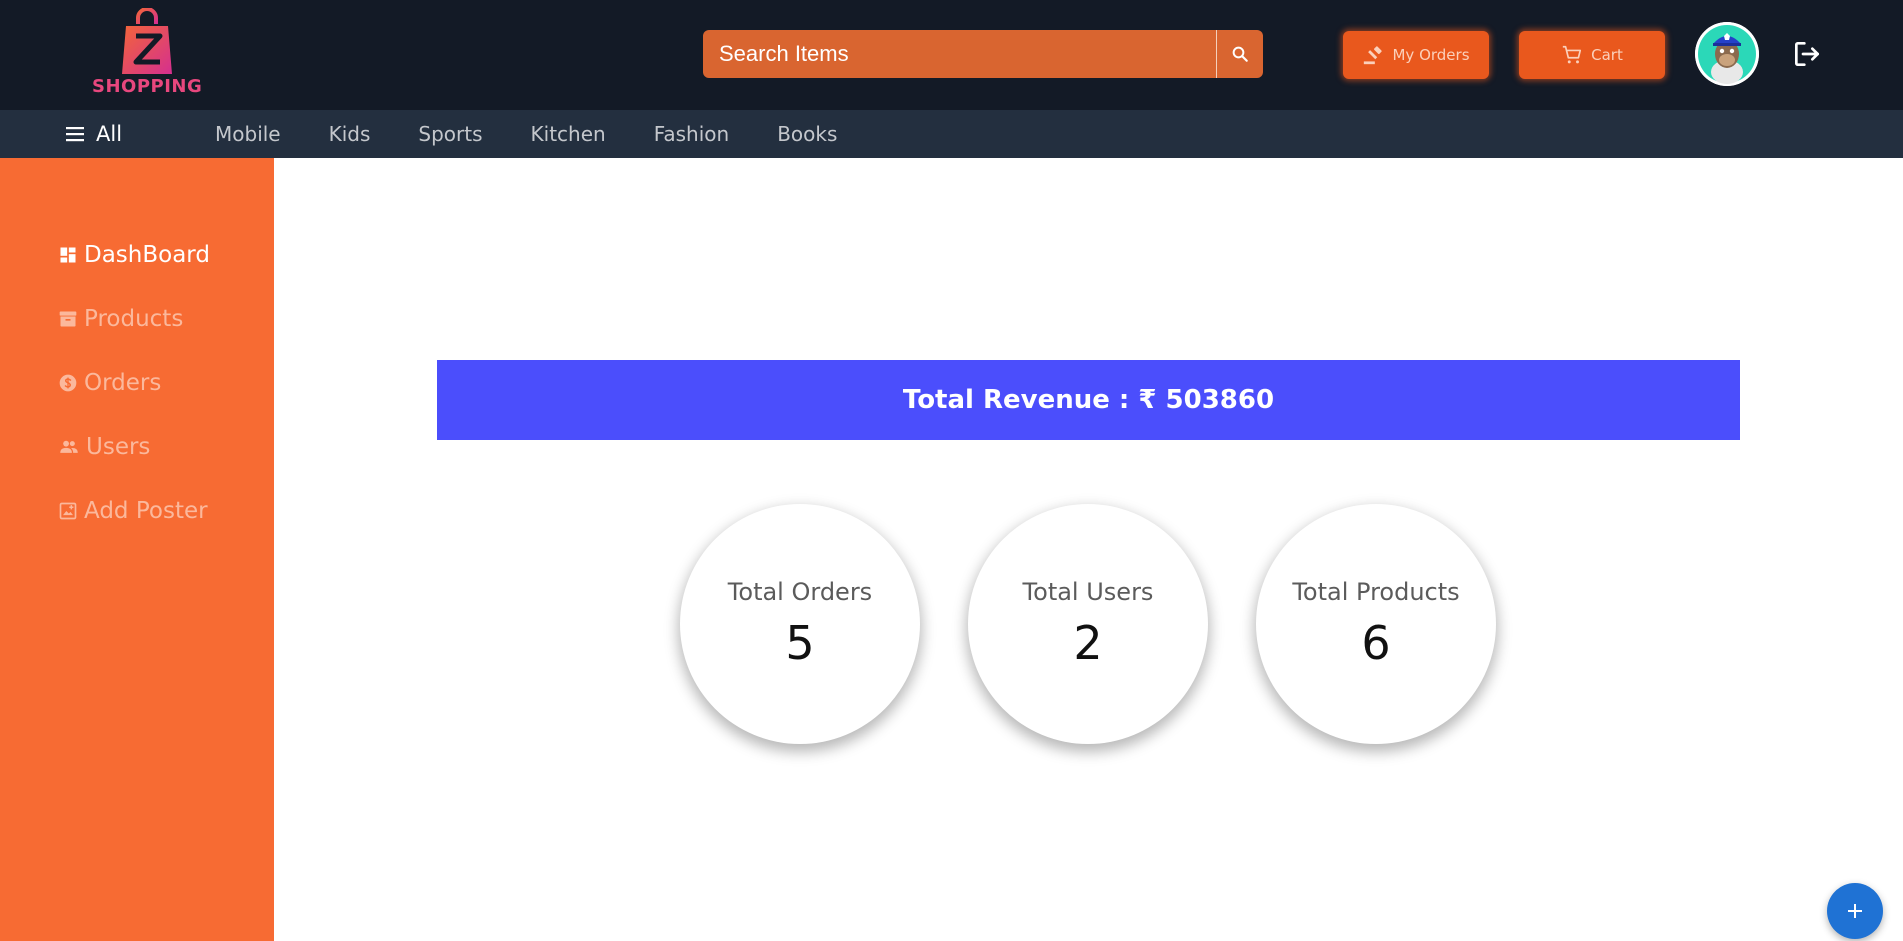 The width and height of the screenshot is (1903, 941). What do you see at coordinates (68, 511) in the screenshot?
I see `add-poster-icon` at bounding box center [68, 511].